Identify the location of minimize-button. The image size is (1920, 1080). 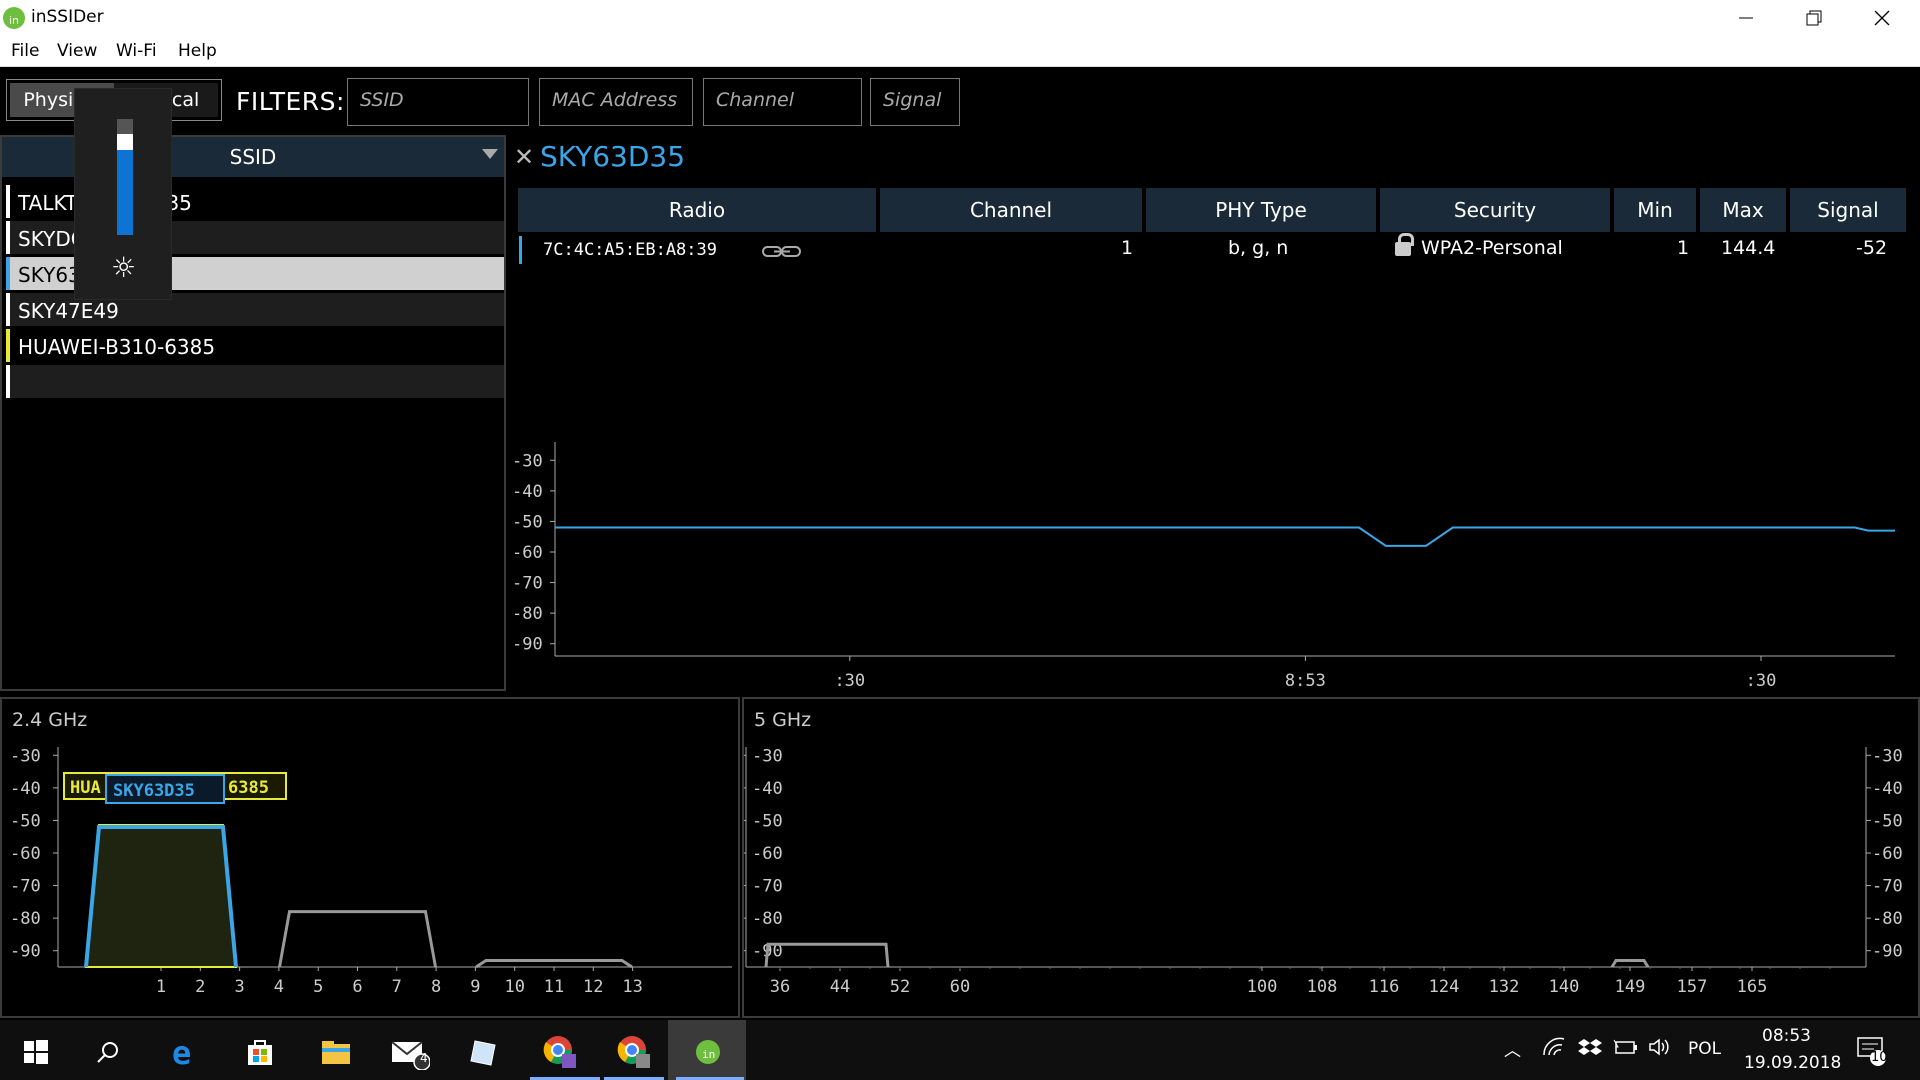
(1746, 17).